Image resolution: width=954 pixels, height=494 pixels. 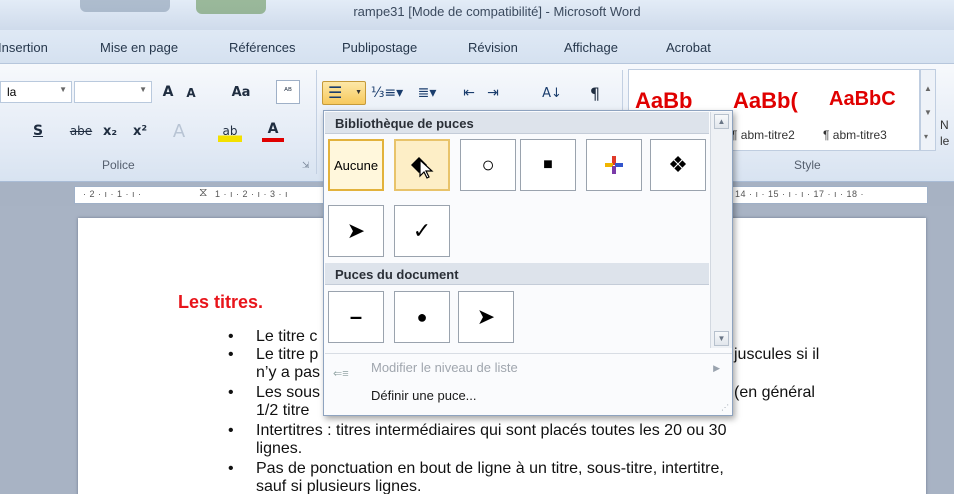 I want to click on style-sample: AaBbC, so click(x=862, y=99).